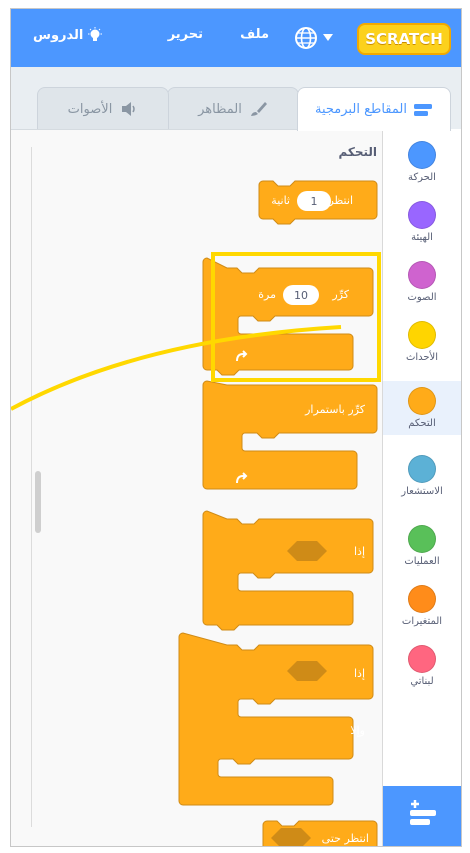  I want to click on category-control: التحكم, so click(422, 408).